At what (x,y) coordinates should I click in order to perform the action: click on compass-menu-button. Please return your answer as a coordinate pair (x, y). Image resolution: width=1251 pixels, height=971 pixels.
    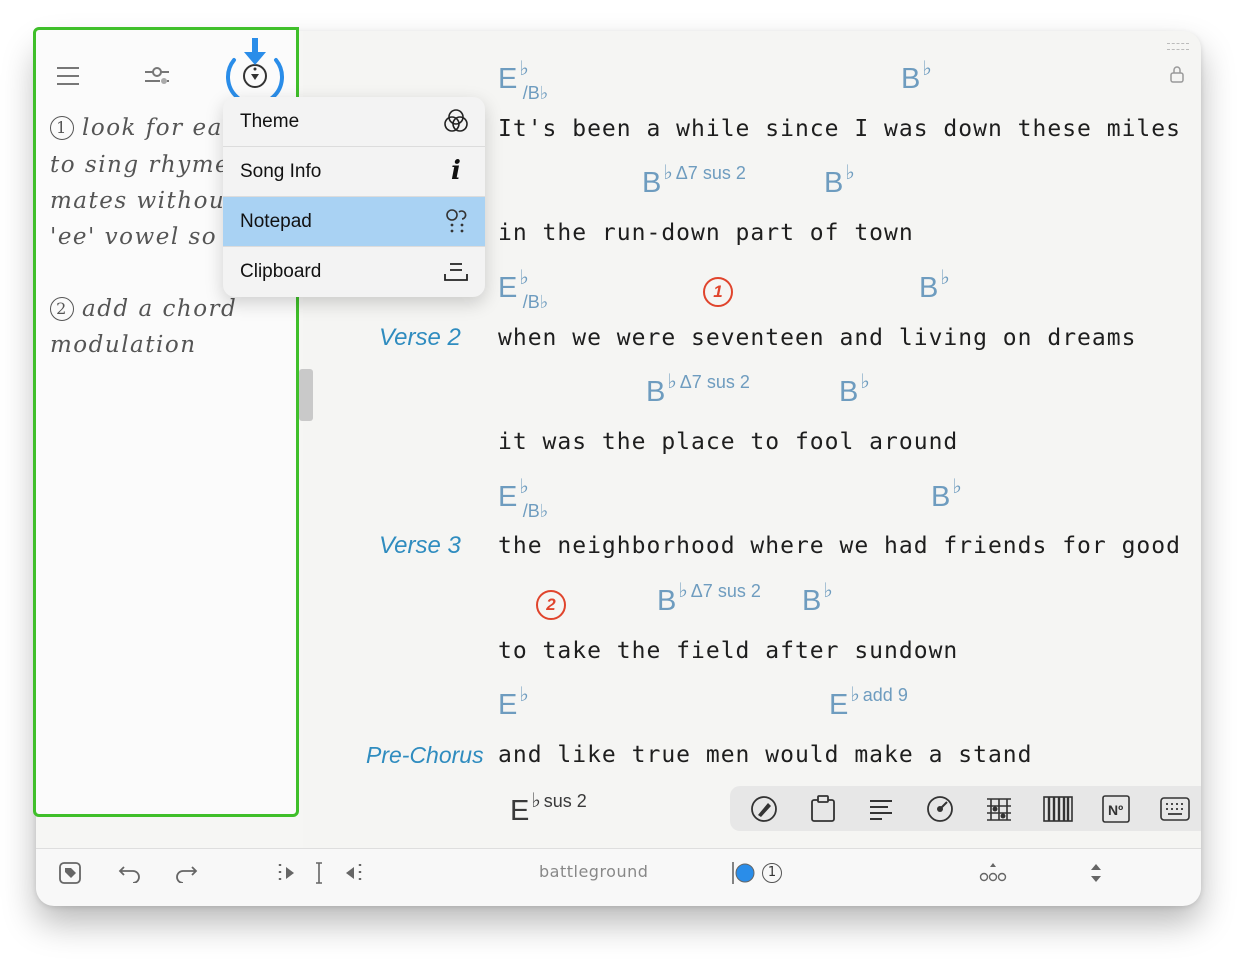
    Looking at the image, I should click on (255, 66).